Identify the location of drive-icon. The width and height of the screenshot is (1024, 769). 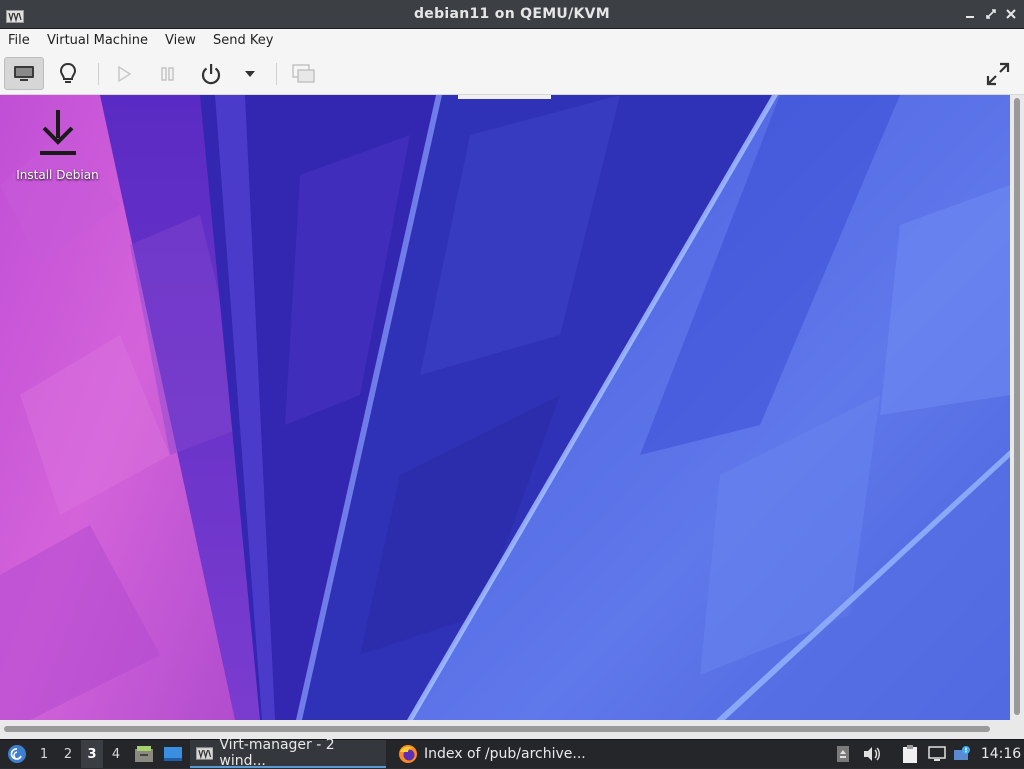
(843, 754).